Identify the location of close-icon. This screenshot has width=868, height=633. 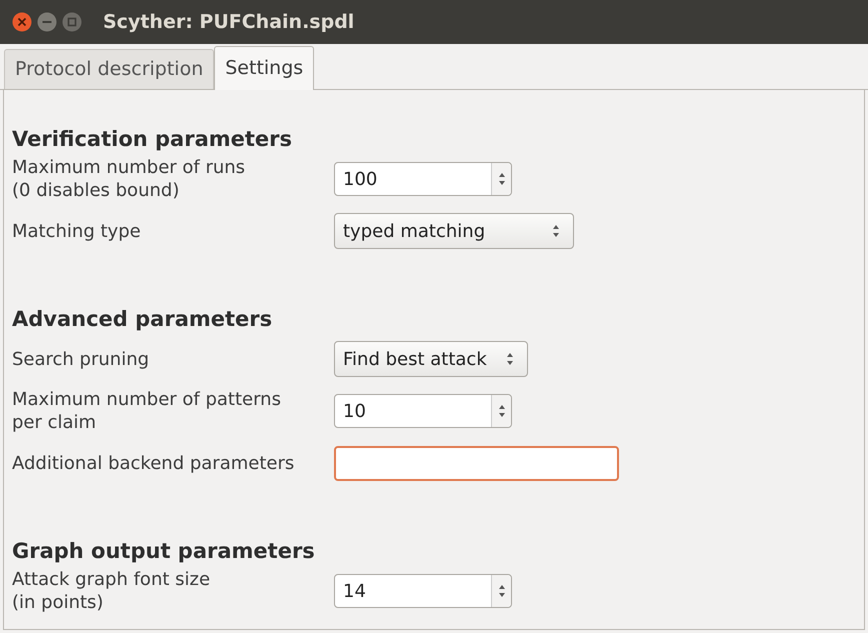
(22, 22).